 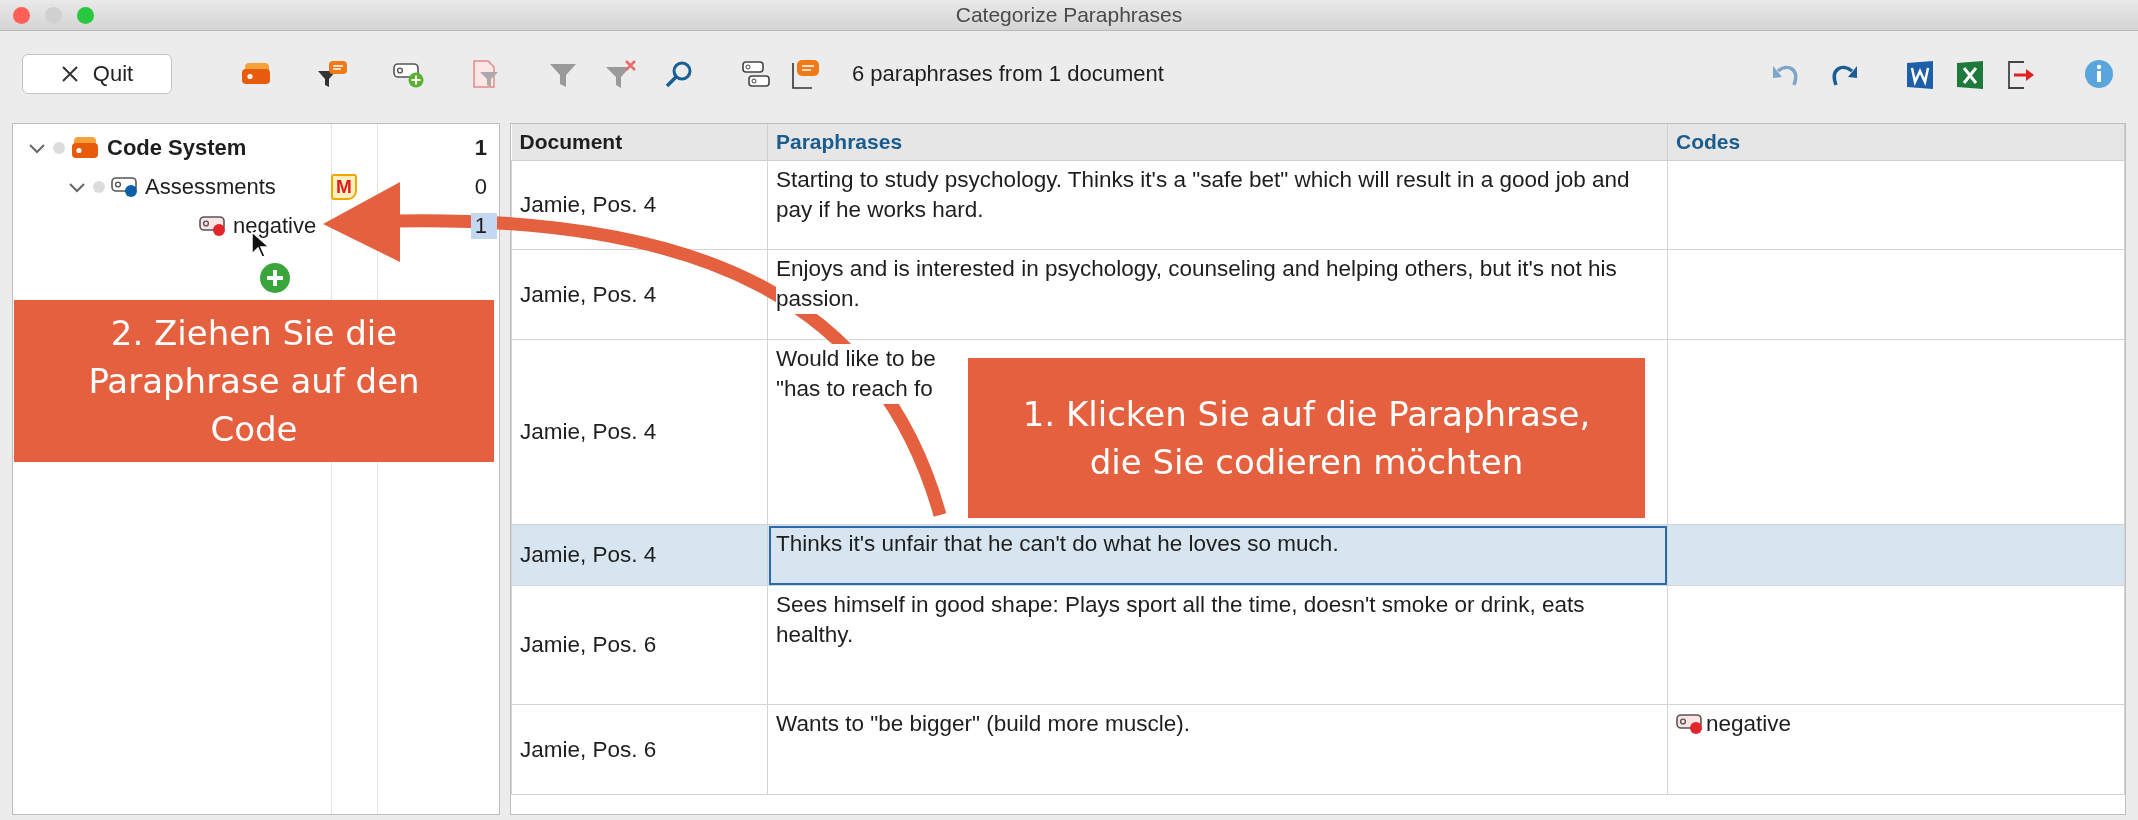 I want to click on window-title: Categorize Paraphrases, so click(x=1069, y=14).